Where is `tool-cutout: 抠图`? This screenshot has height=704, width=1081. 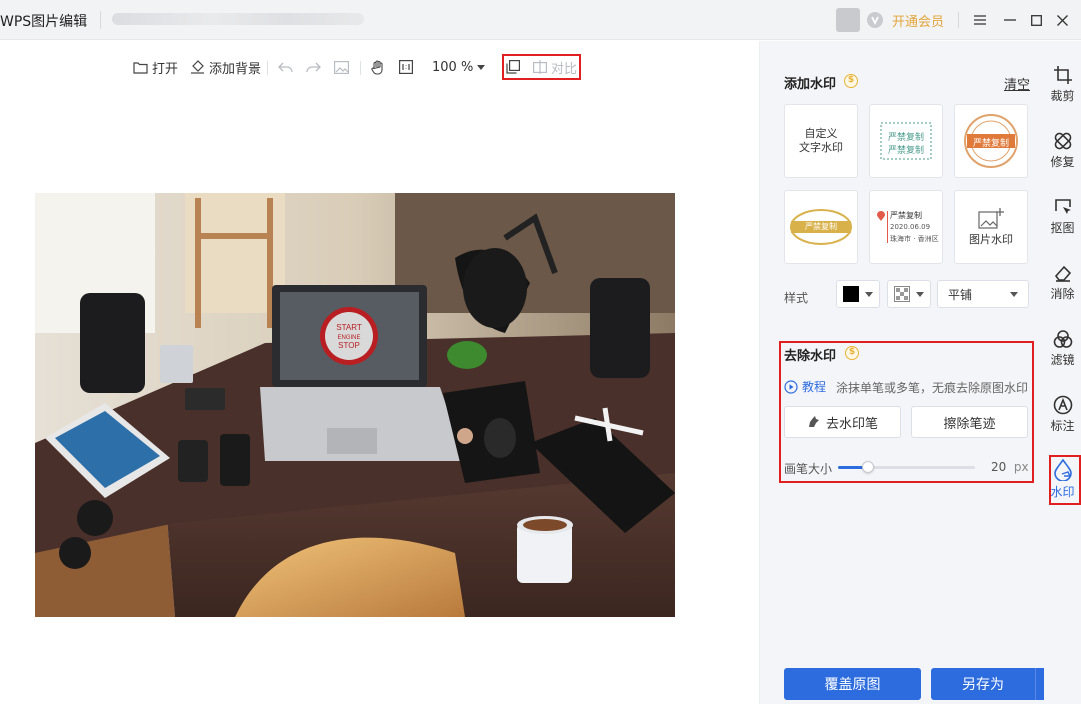
tool-cutout: 抠图 is located at coordinates (1062, 221).